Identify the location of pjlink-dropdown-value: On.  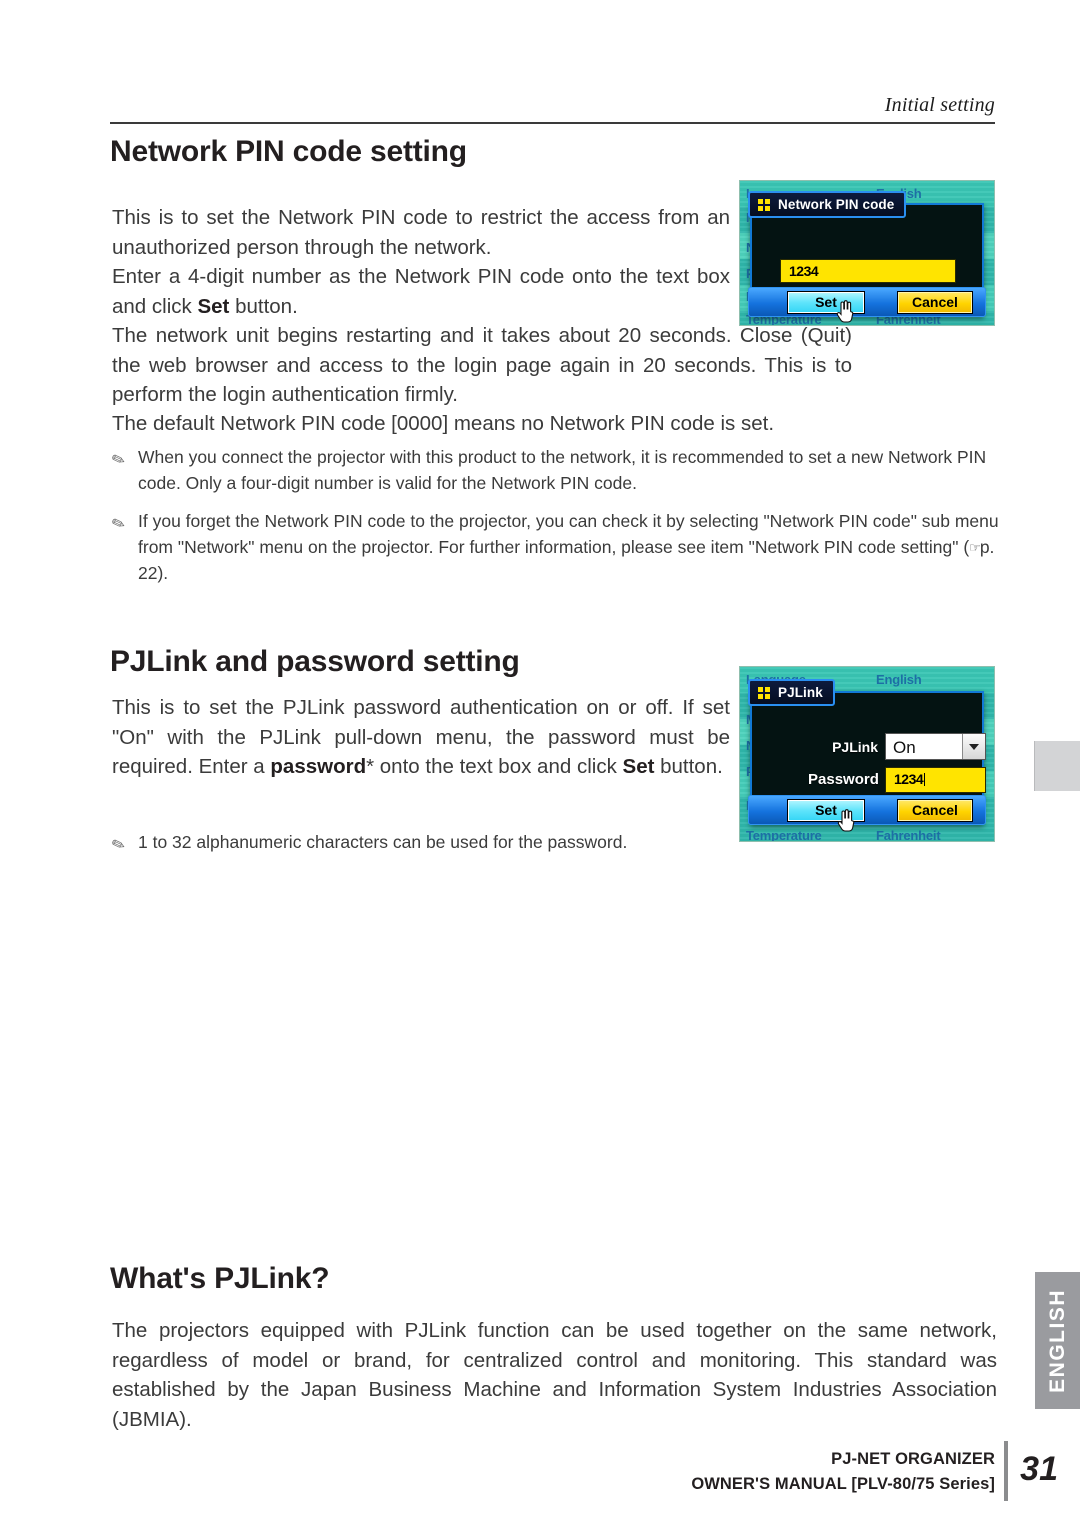
(904, 747).